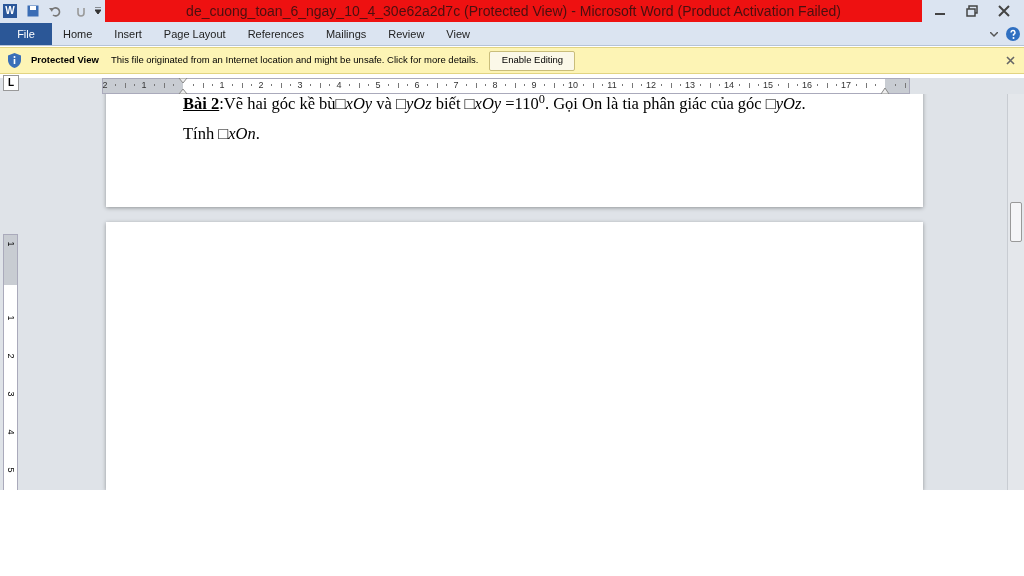 The image size is (1024, 576). Describe the element at coordinates (573, 85) in the screenshot. I see `ruler-number: 10` at that location.